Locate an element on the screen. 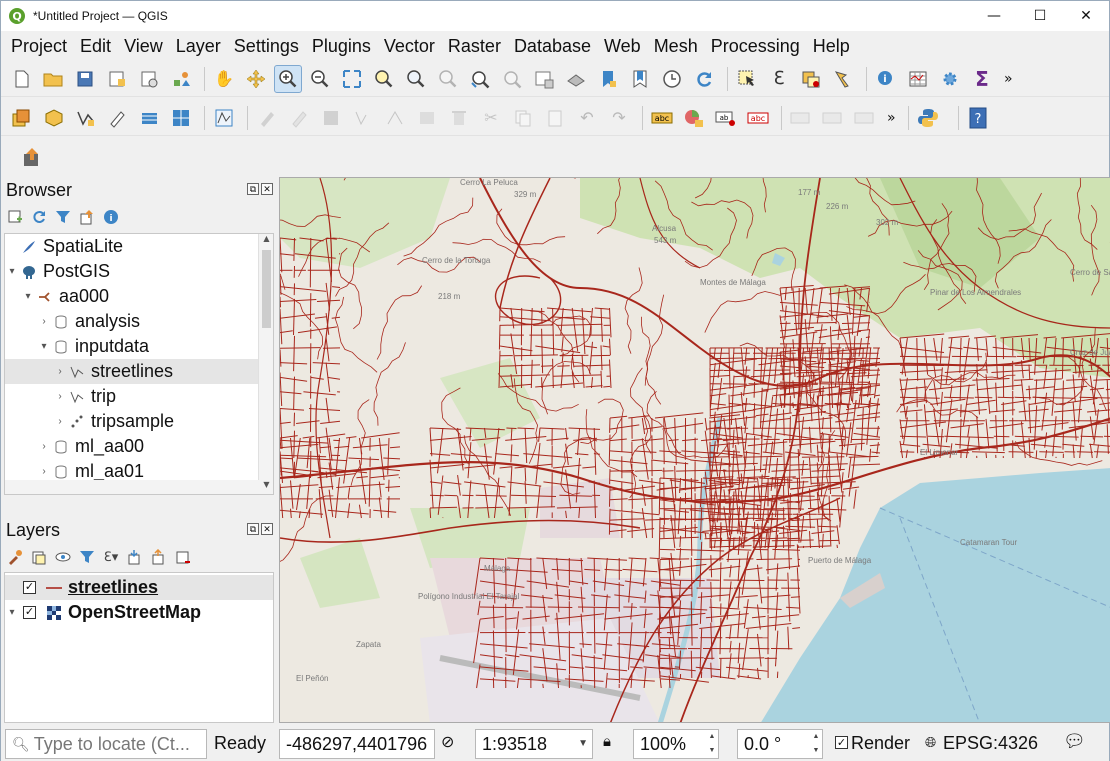 This screenshot has width=1110, height=761. copy-features-icon is located at coordinates (523, 118).